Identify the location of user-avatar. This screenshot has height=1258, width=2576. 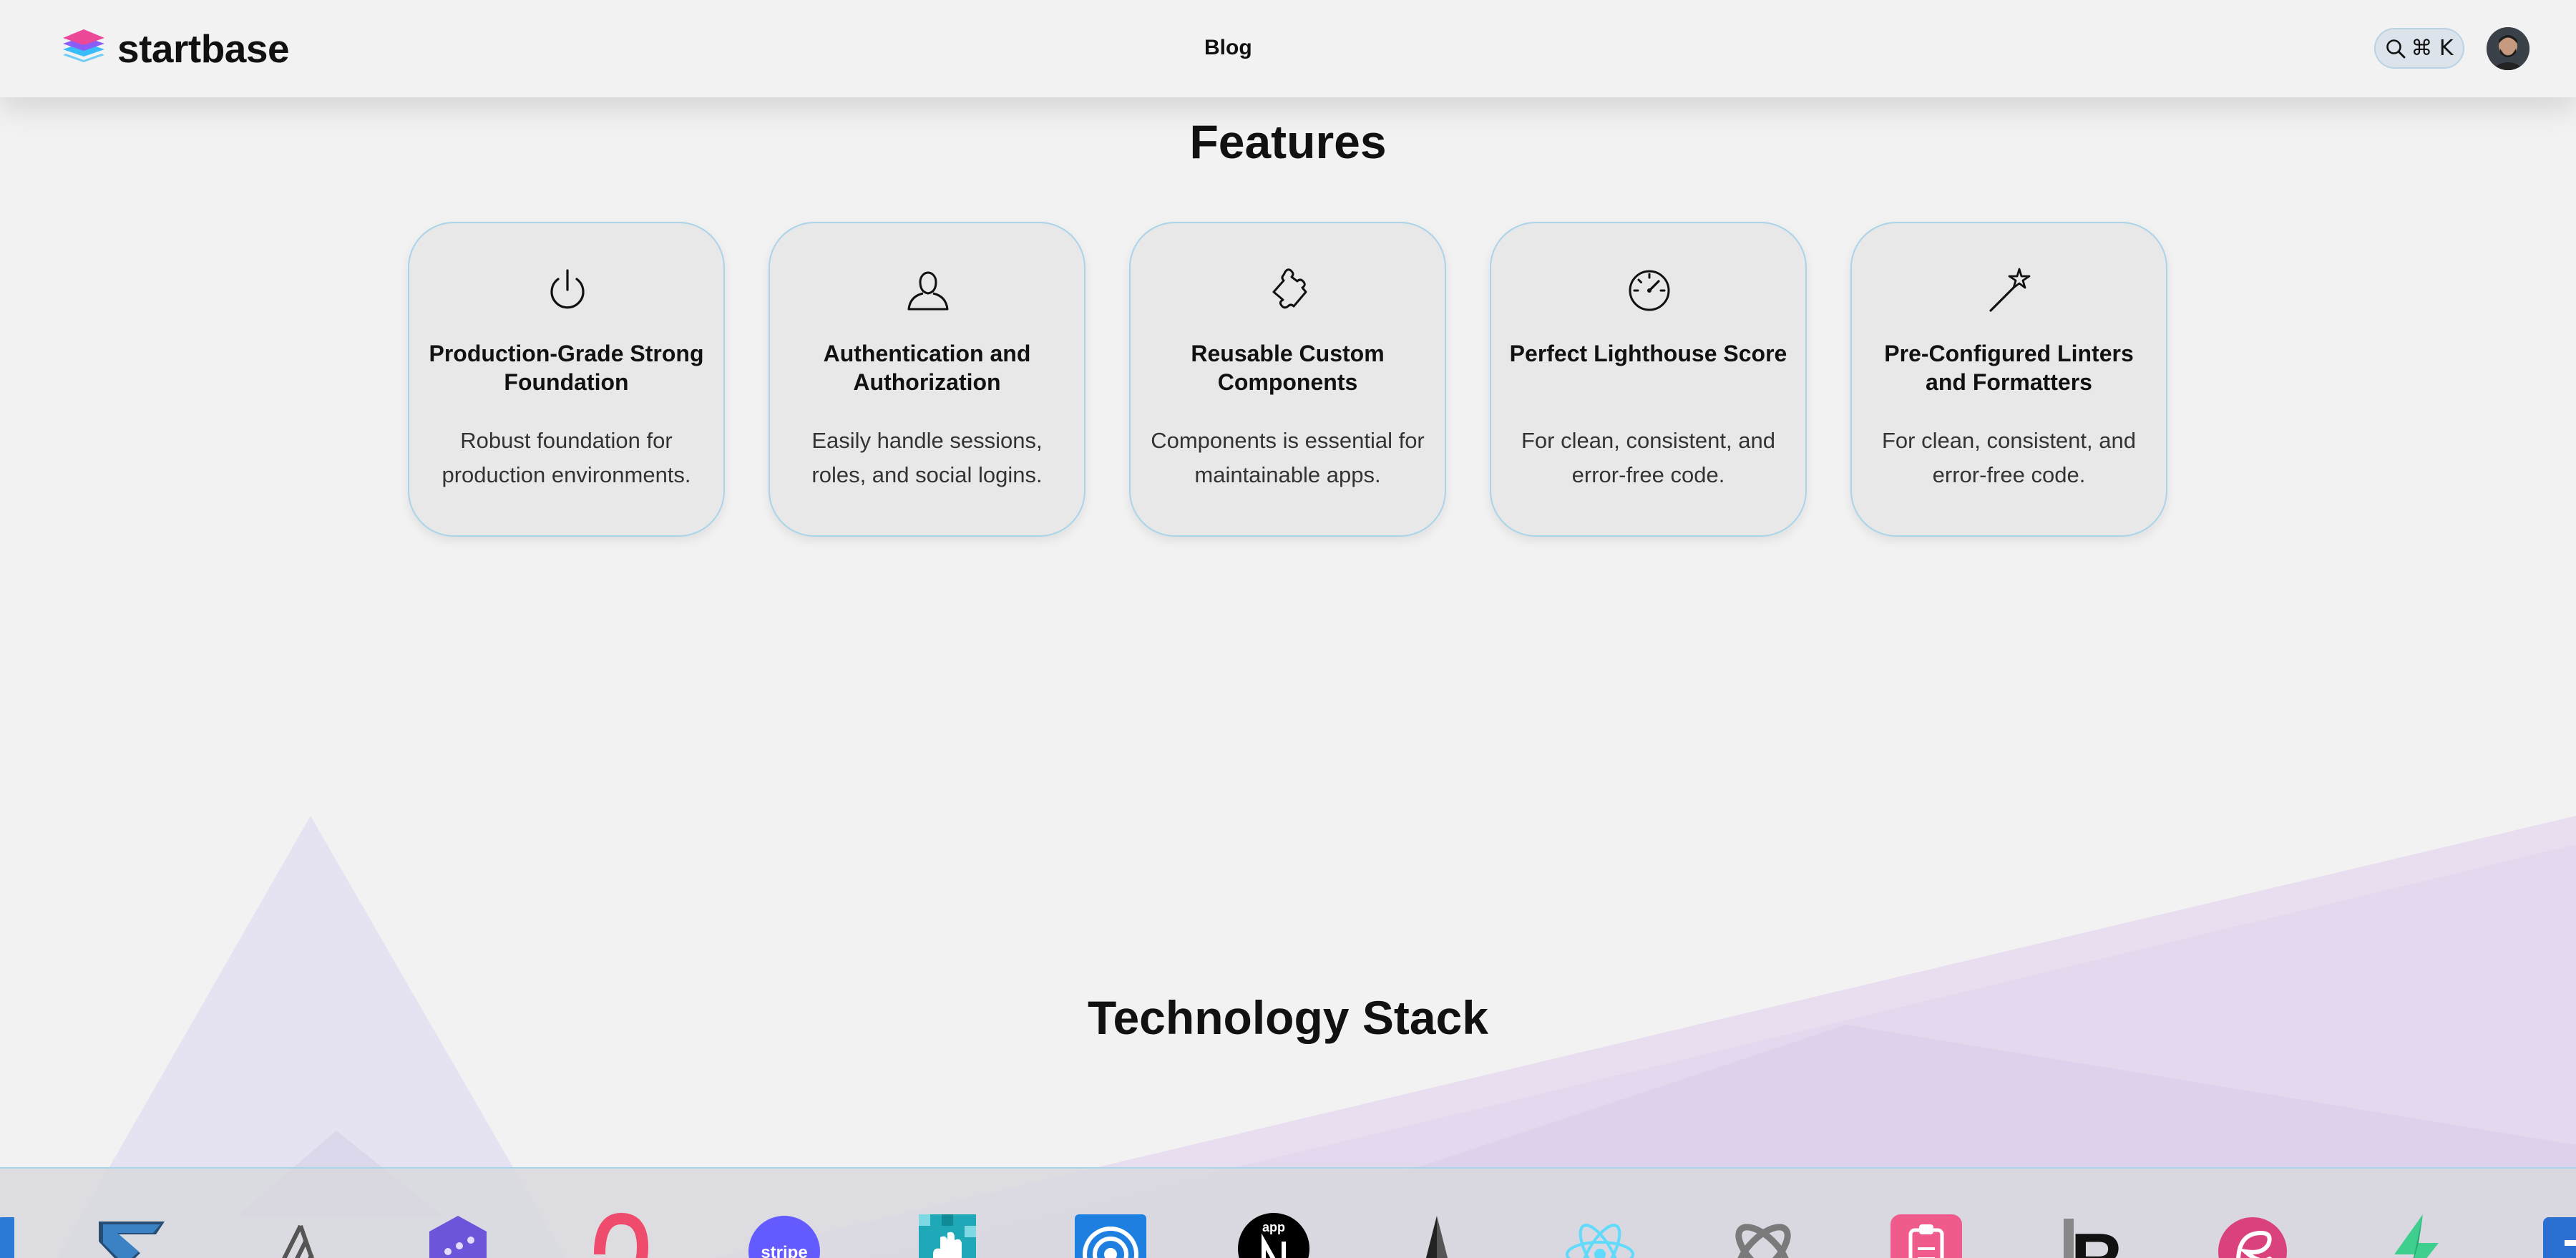
(2508, 48).